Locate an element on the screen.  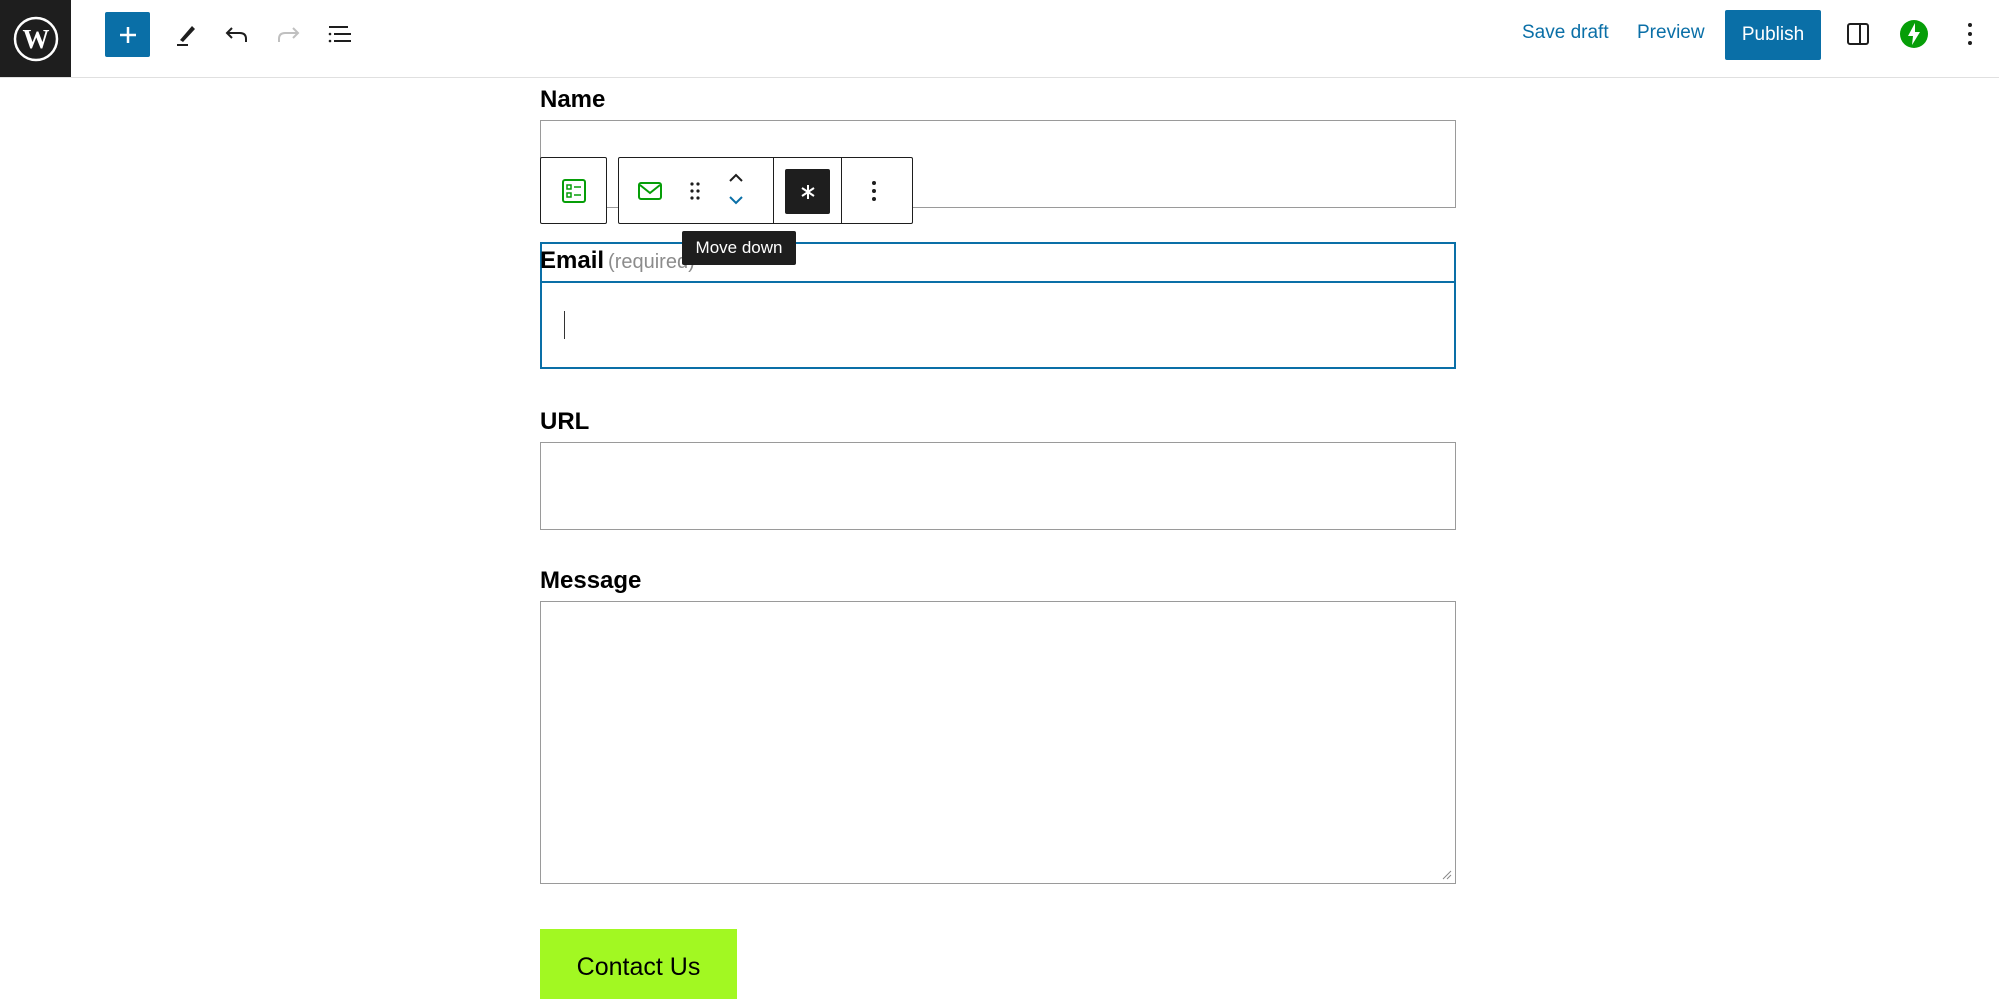
svg-text: W is located at coordinates (35, 39).